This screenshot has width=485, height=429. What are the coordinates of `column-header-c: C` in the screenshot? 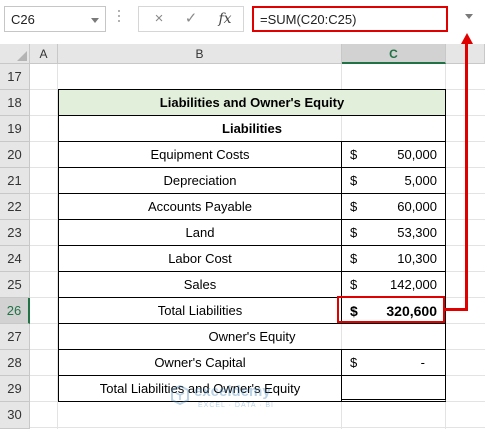 It's located at (394, 54).